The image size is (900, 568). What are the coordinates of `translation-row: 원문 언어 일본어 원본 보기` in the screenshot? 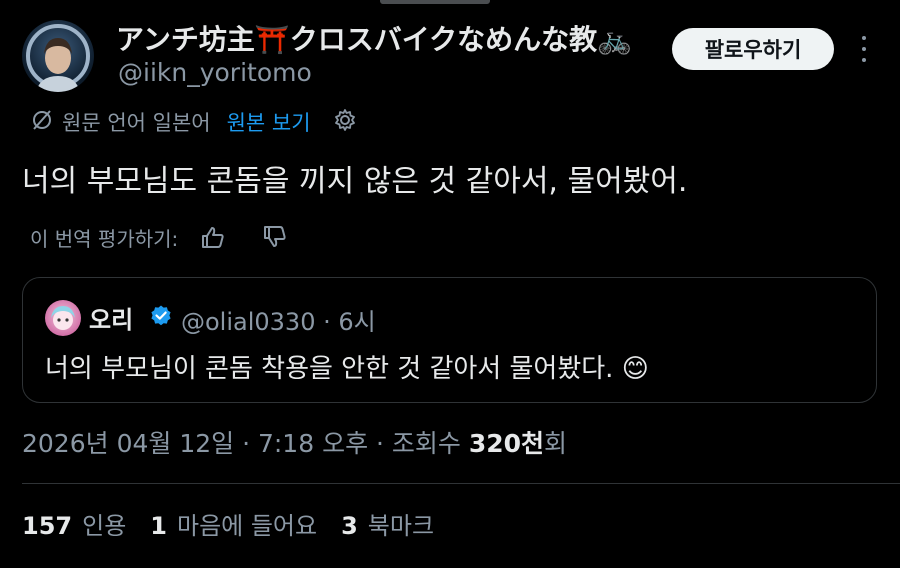 It's located at (193, 122).